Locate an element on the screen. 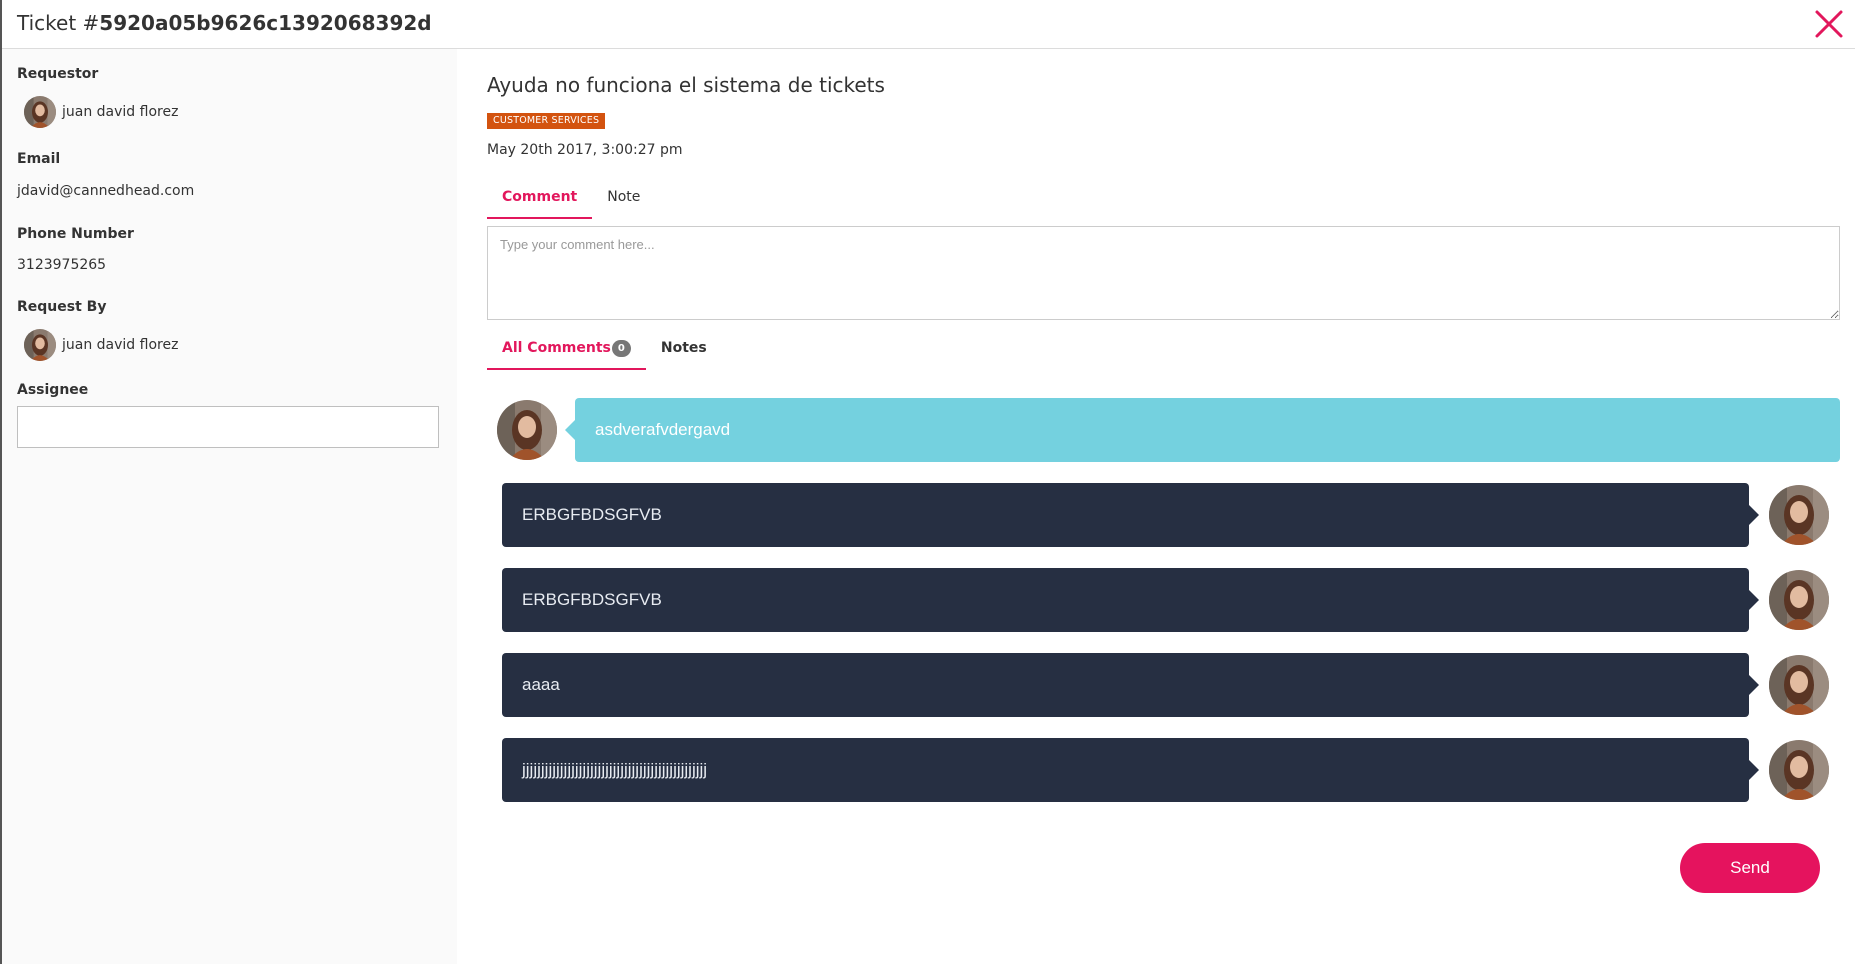 This screenshot has height=964, width=1855. assignee-input is located at coordinates (228, 427).